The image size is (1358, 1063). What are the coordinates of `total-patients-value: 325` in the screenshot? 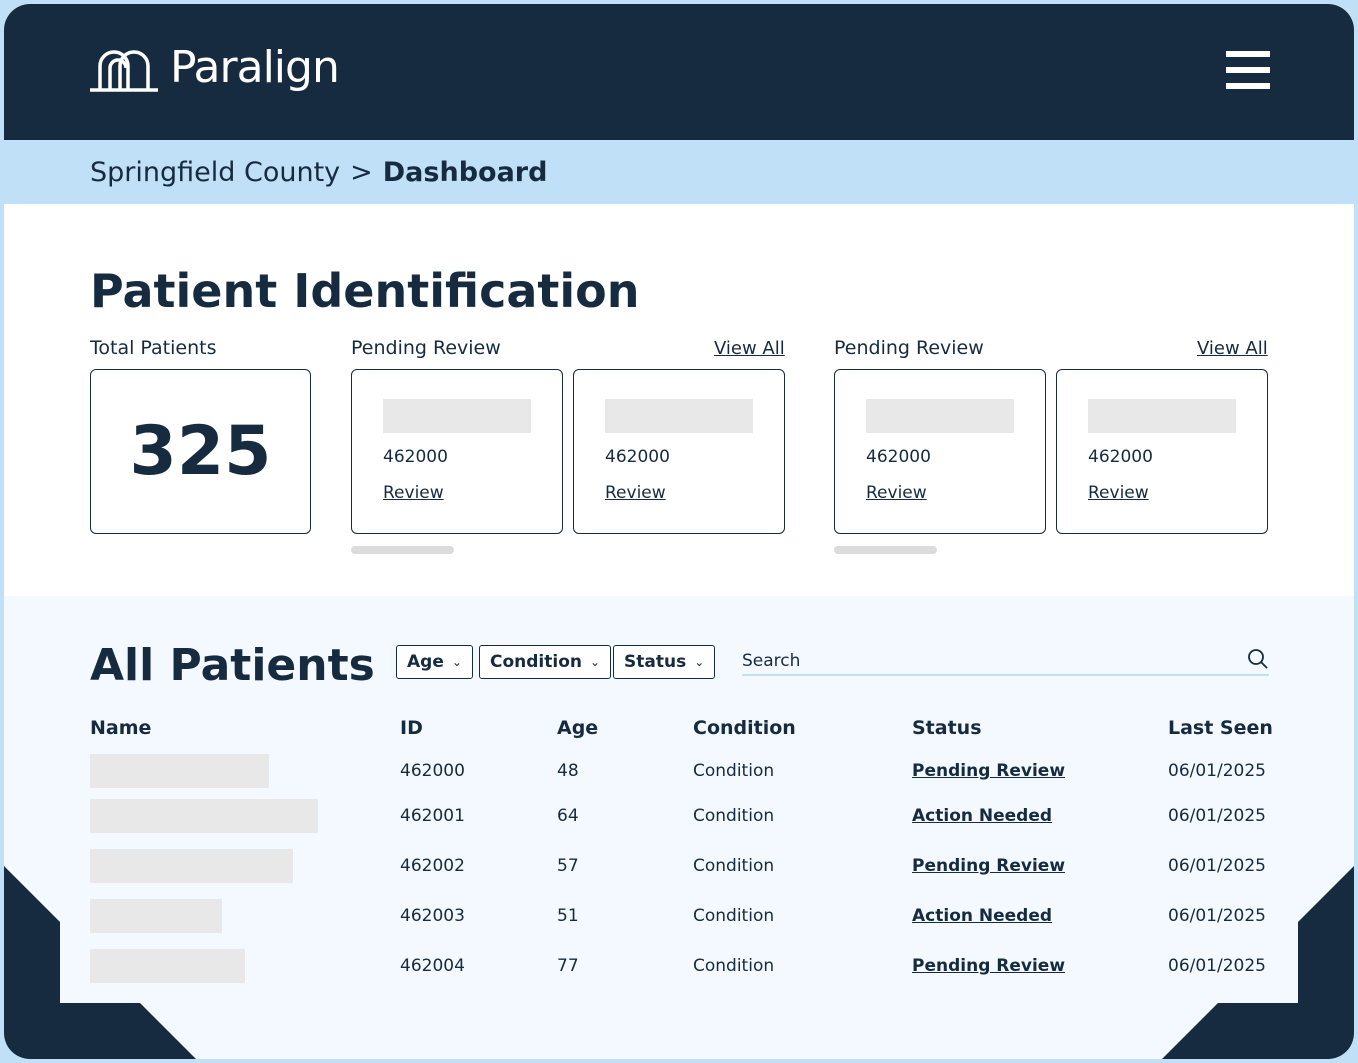 It's located at (200, 451).